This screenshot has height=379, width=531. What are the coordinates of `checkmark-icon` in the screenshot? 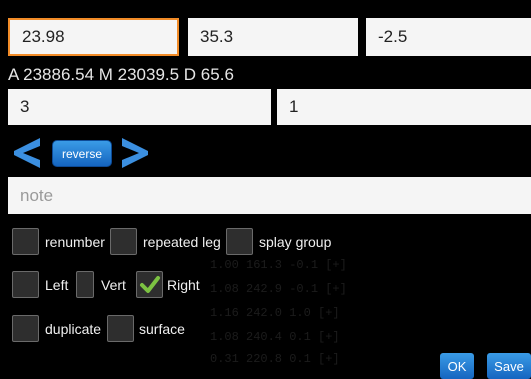 It's located at (149, 284).